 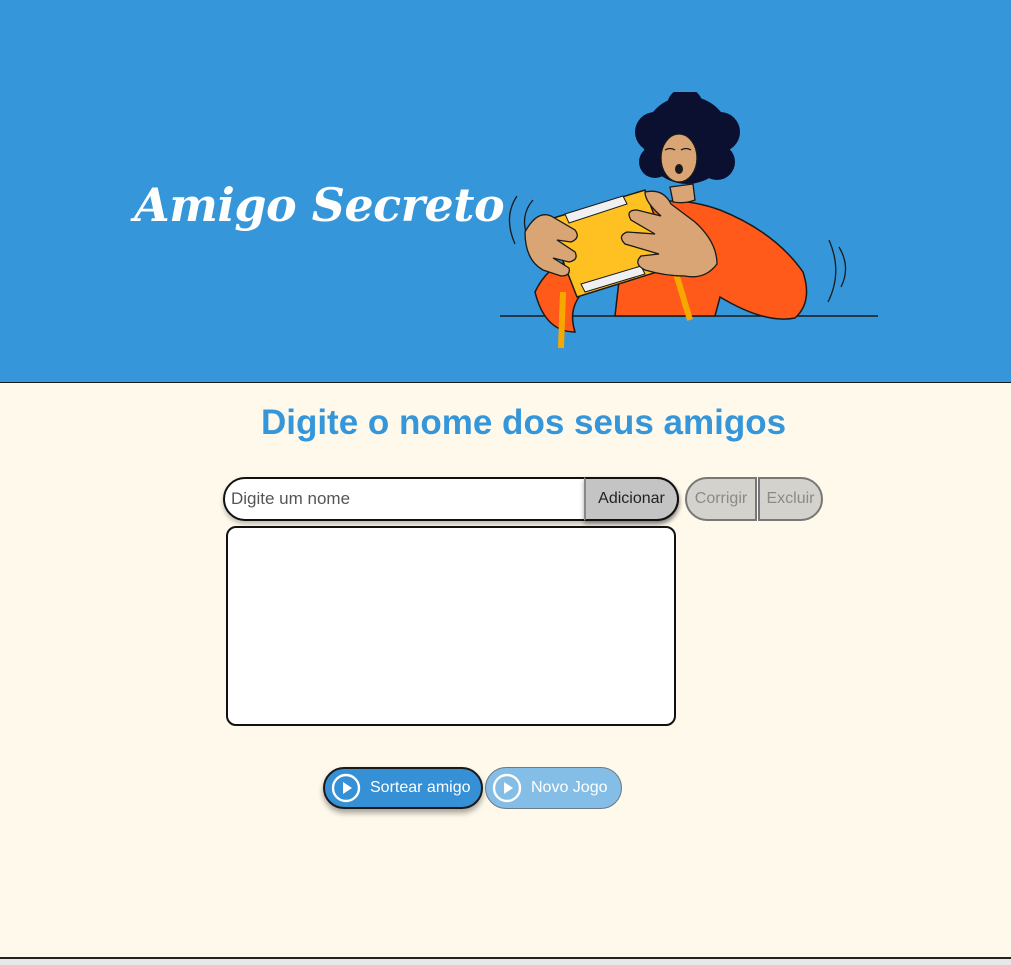 I want to click on window-bottom-edge, so click(x=505, y=961).